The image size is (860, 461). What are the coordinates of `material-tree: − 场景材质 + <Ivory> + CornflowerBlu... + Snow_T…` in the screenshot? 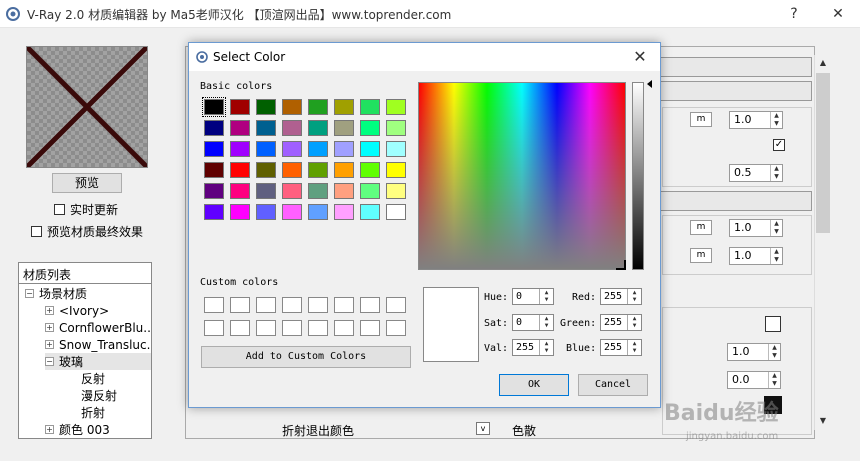 It's located at (85, 361).